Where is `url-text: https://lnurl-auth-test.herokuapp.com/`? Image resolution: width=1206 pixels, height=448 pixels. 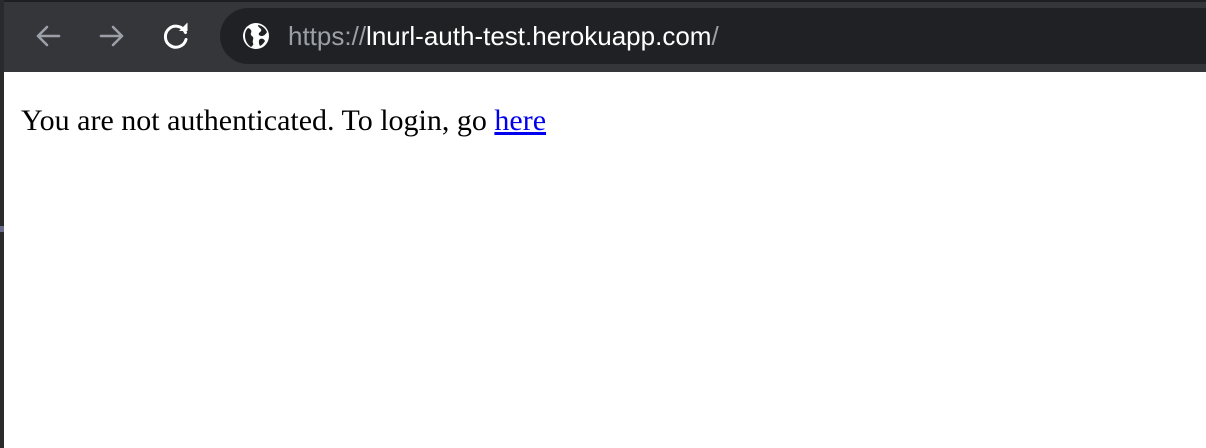 url-text: https://lnurl-auth-test.herokuapp.com/ is located at coordinates (503, 36).